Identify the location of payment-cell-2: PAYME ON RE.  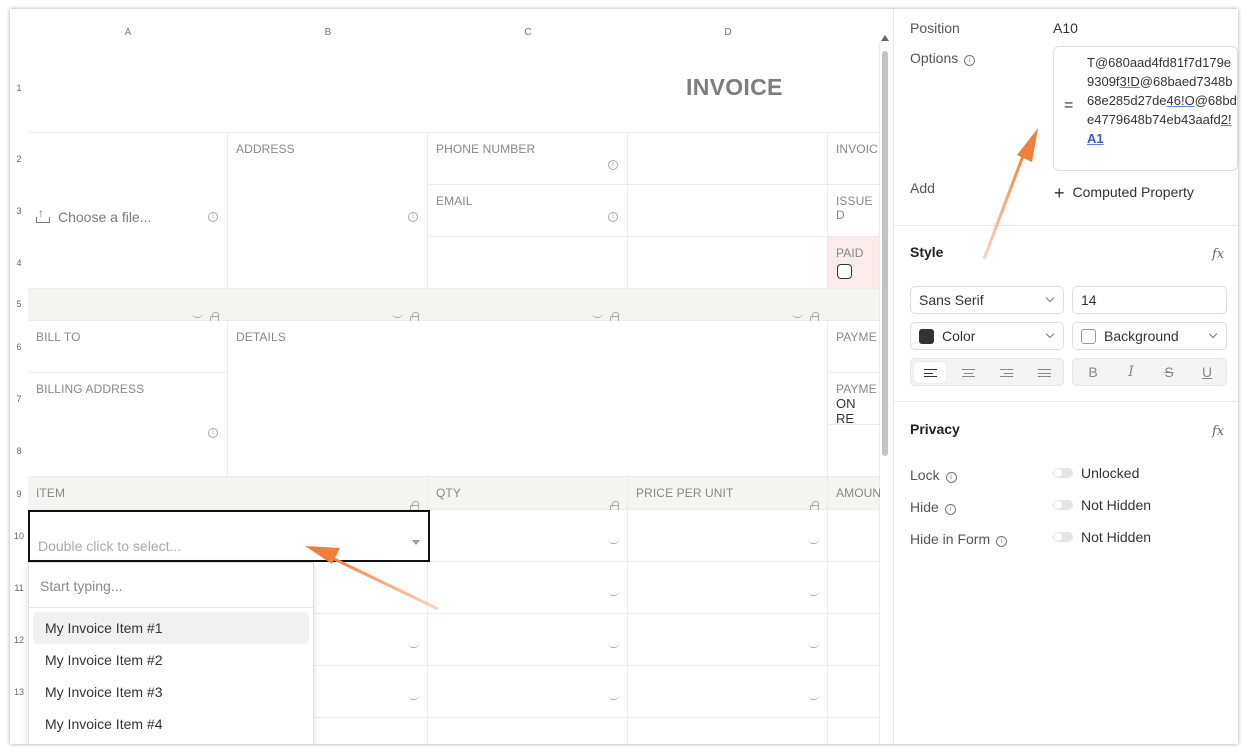
(854, 399).